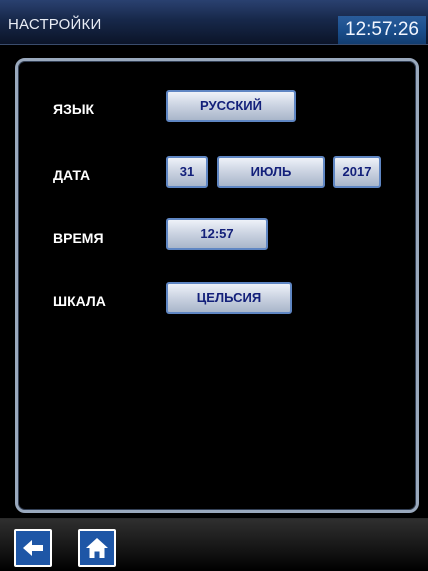 The height and width of the screenshot is (571, 428). What do you see at coordinates (72, 175) in the screenshot?
I see `date-label: ДАТА` at bounding box center [72, 175].